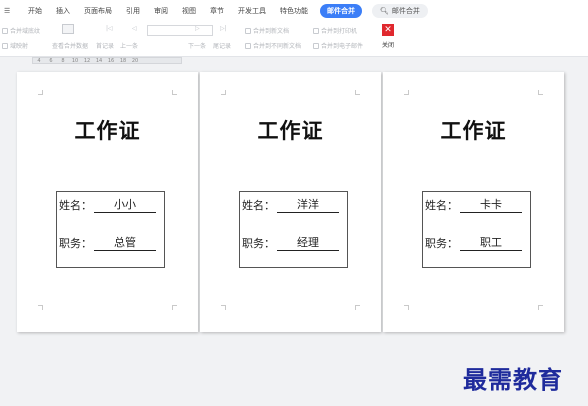  I want to click on merge-to-new-doc-button: 合并到新文档, so click(267, 30).